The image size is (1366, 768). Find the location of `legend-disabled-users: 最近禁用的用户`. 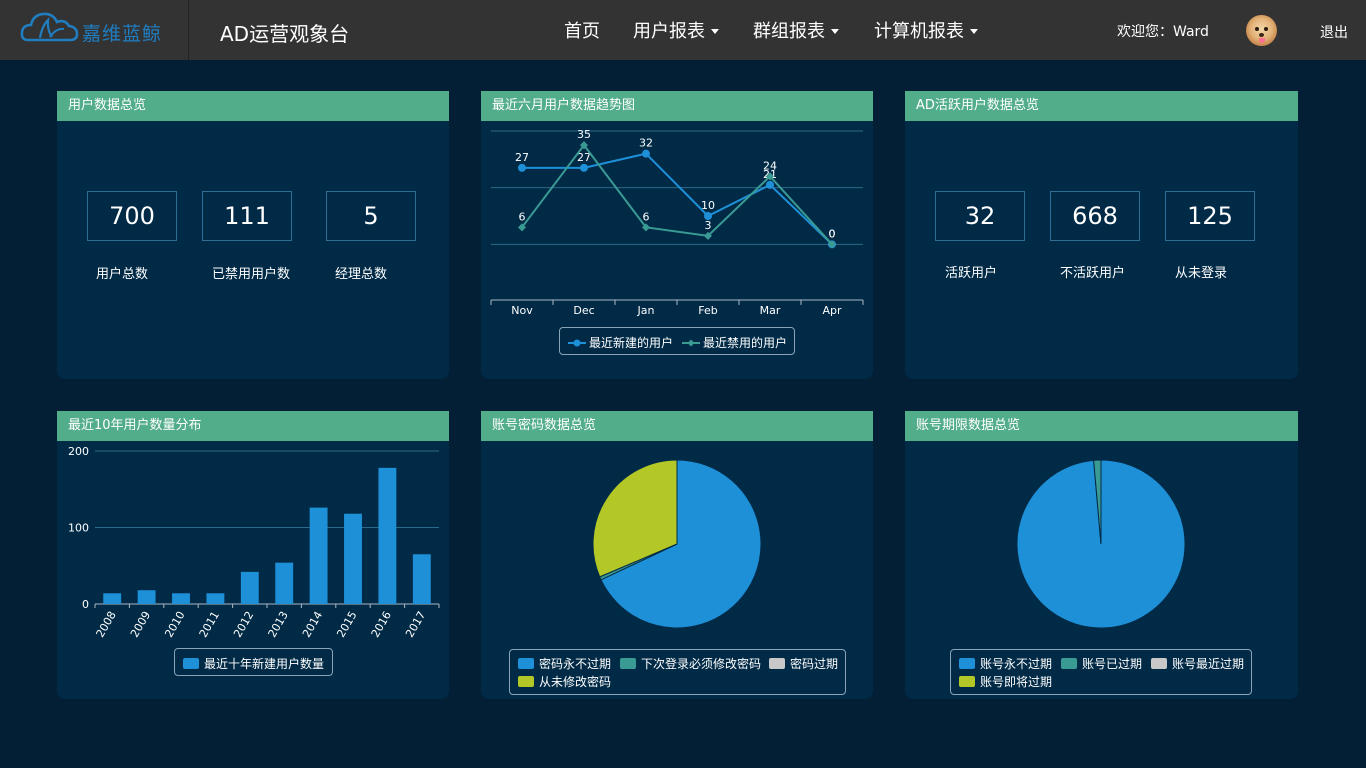

legend-disabled-users: 最近禁用的用户 is located at coordinates (734, 342).